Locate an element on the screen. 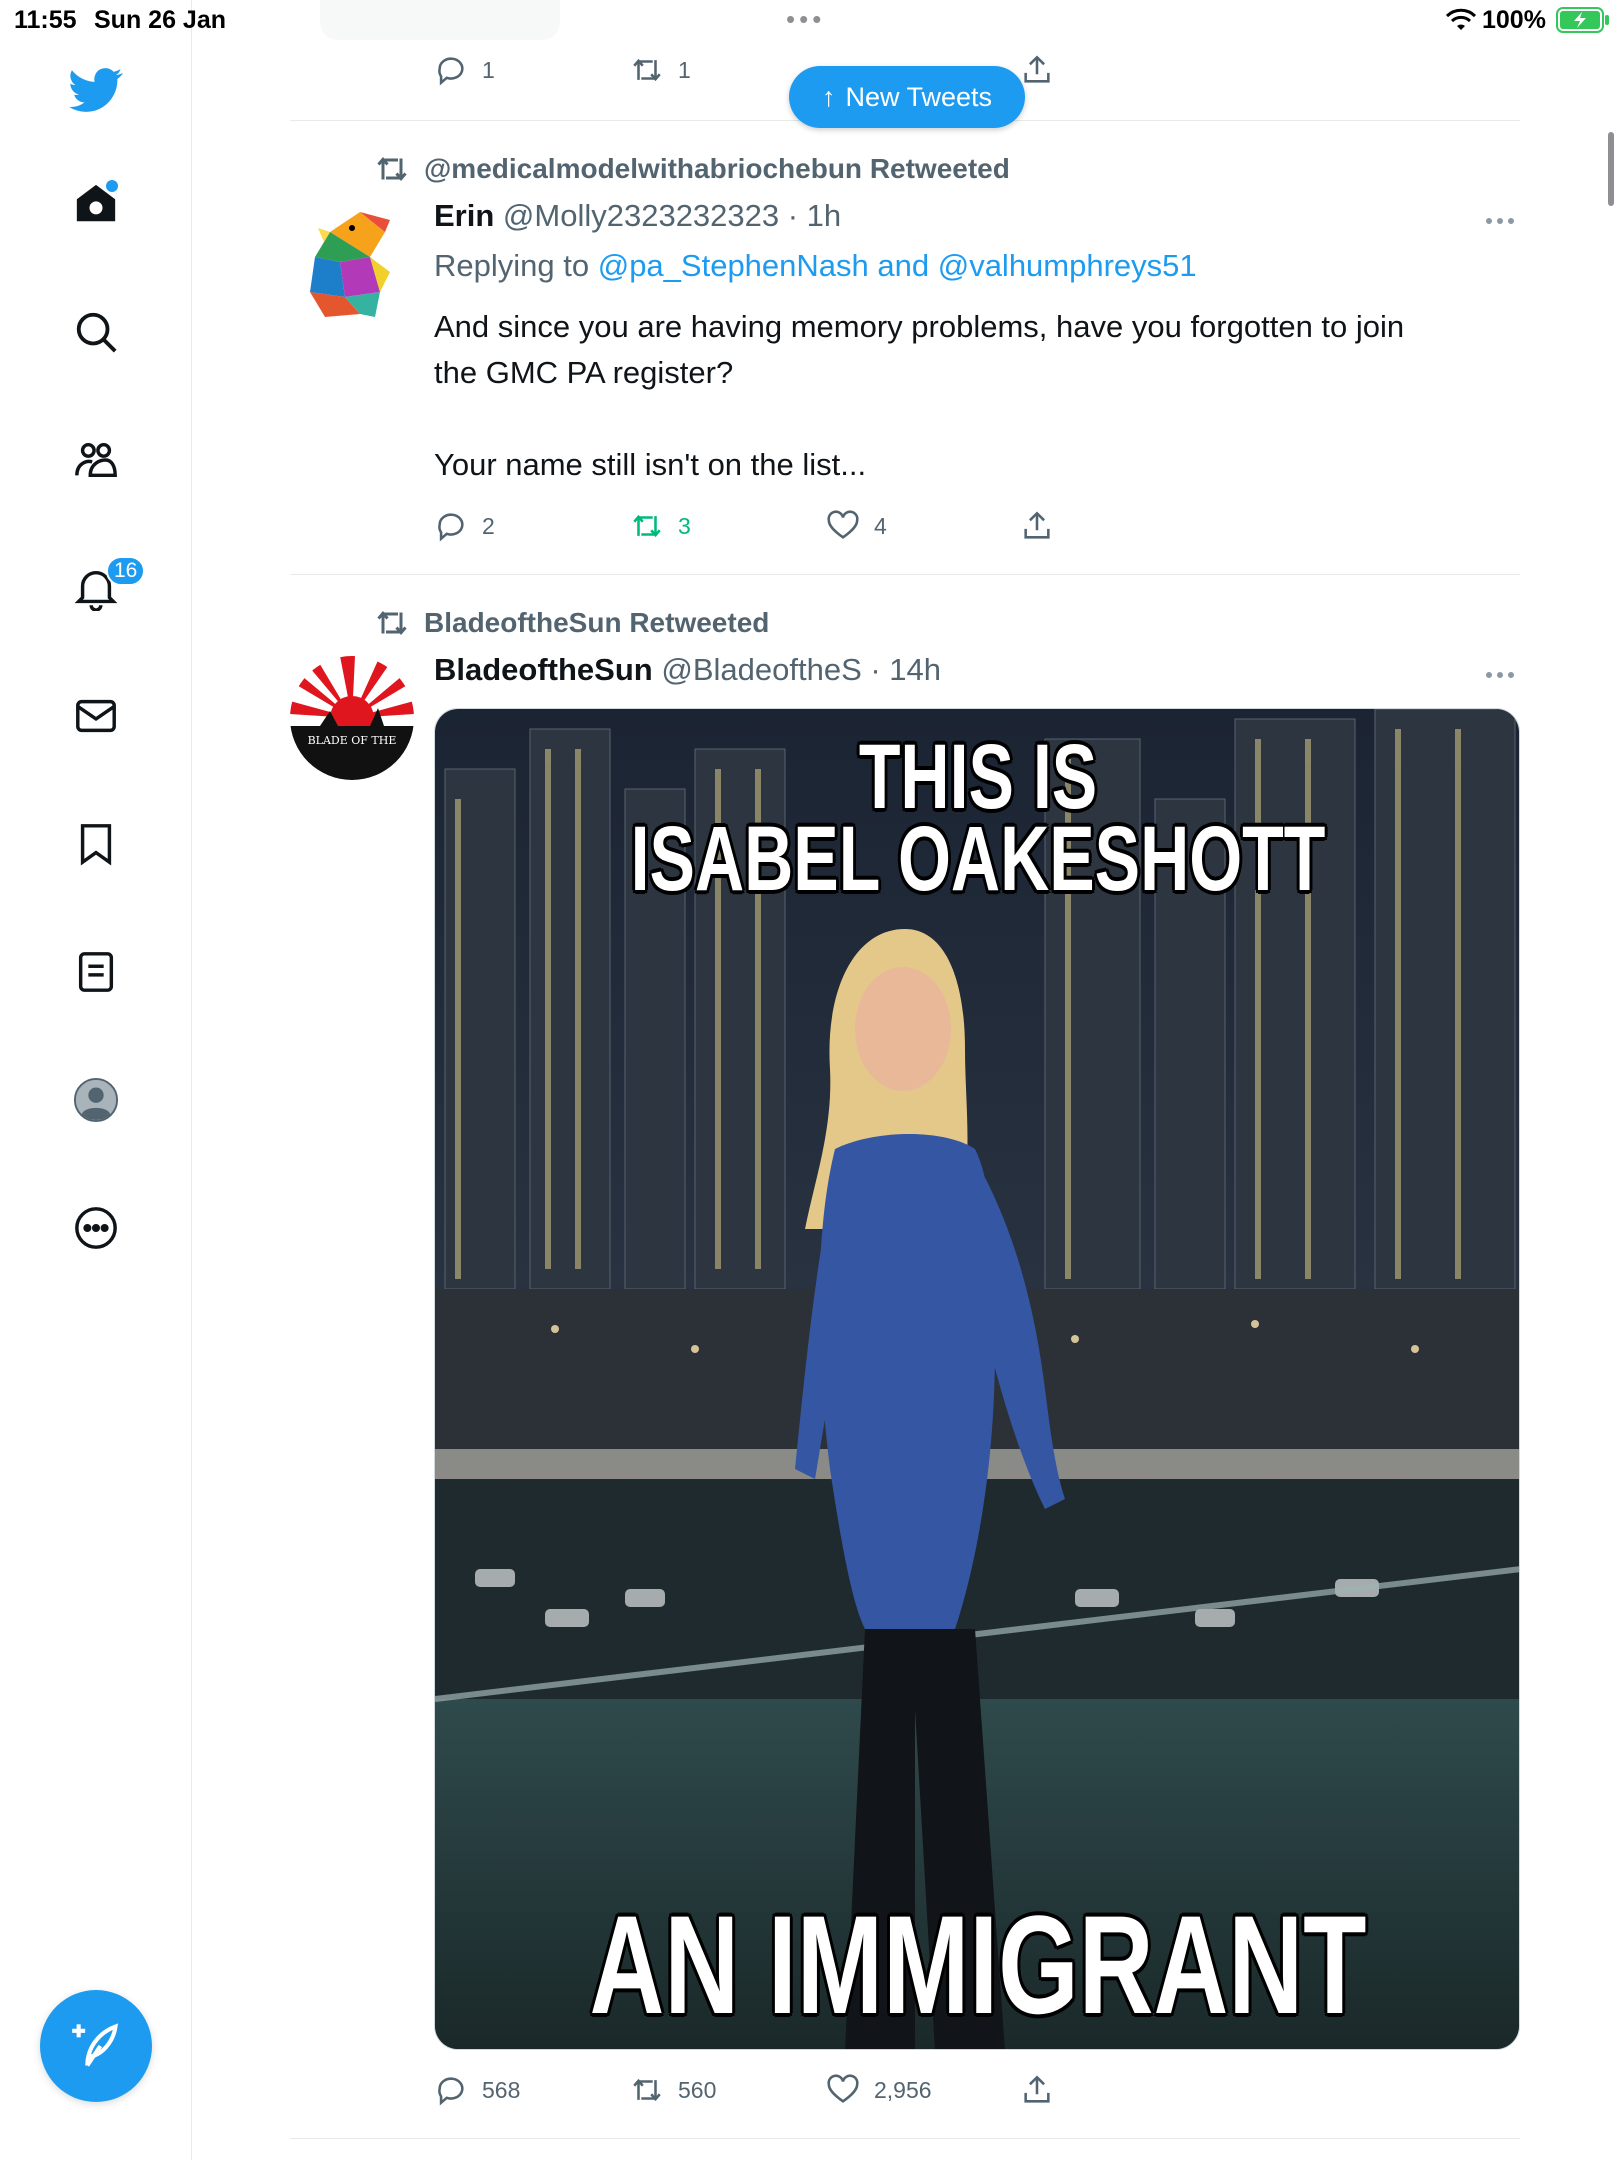 The height and width of the screenshot is (2160, 1620). messages-icon is located at coordinates (96, 716).